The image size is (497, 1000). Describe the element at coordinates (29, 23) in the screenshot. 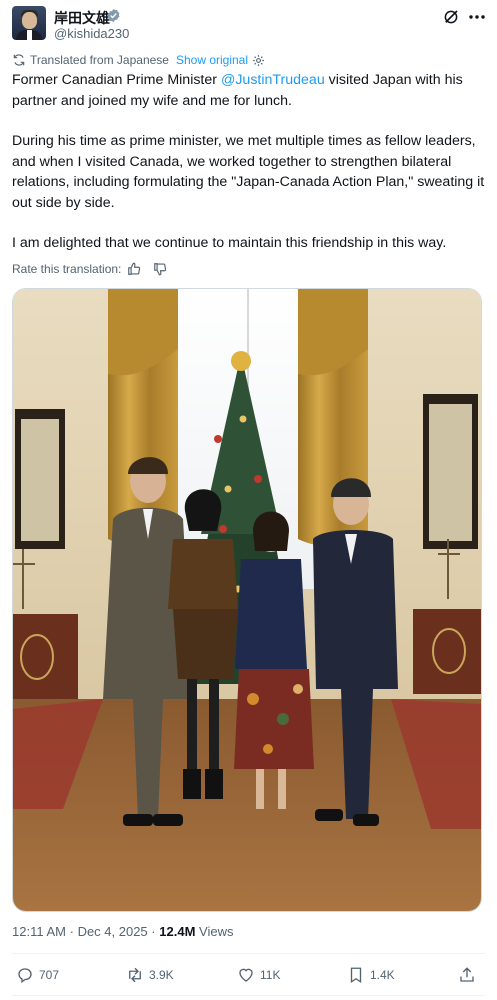

I see `author-avatar` at that location.